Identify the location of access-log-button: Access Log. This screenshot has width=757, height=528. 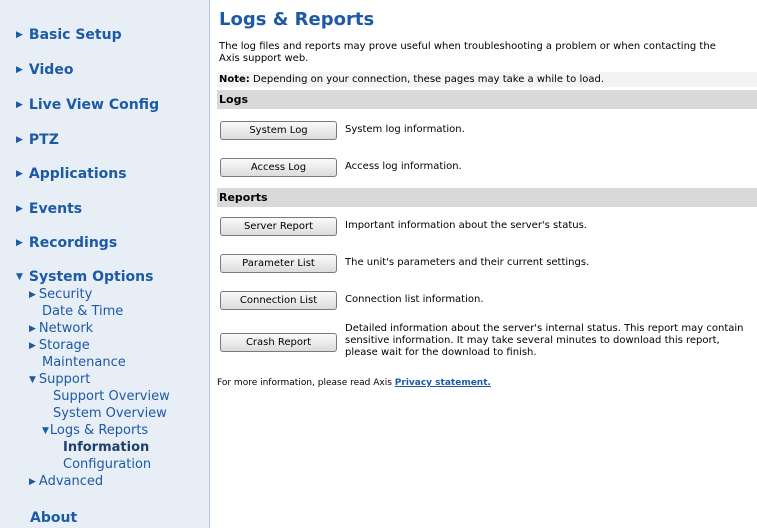
(278, 167).